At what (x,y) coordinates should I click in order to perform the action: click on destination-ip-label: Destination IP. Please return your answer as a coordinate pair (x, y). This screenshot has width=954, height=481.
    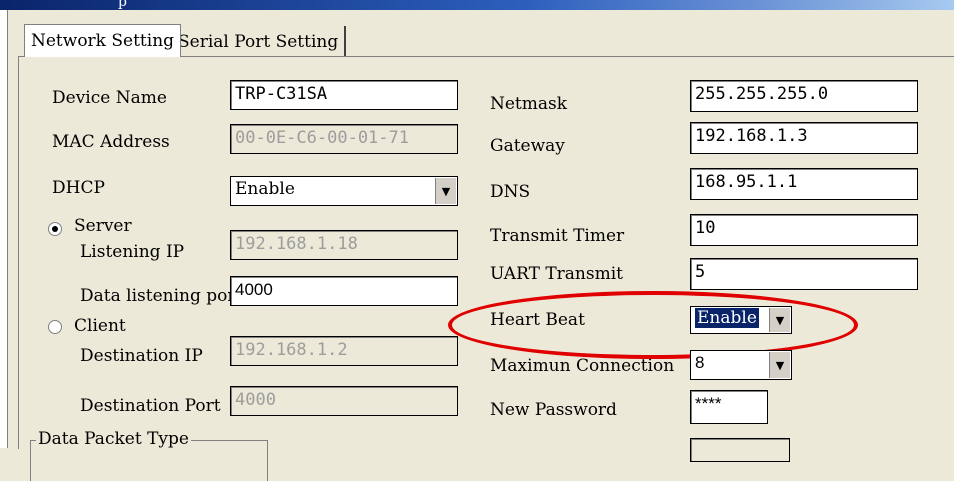
    Looking at the image, I should click on (141, 356).